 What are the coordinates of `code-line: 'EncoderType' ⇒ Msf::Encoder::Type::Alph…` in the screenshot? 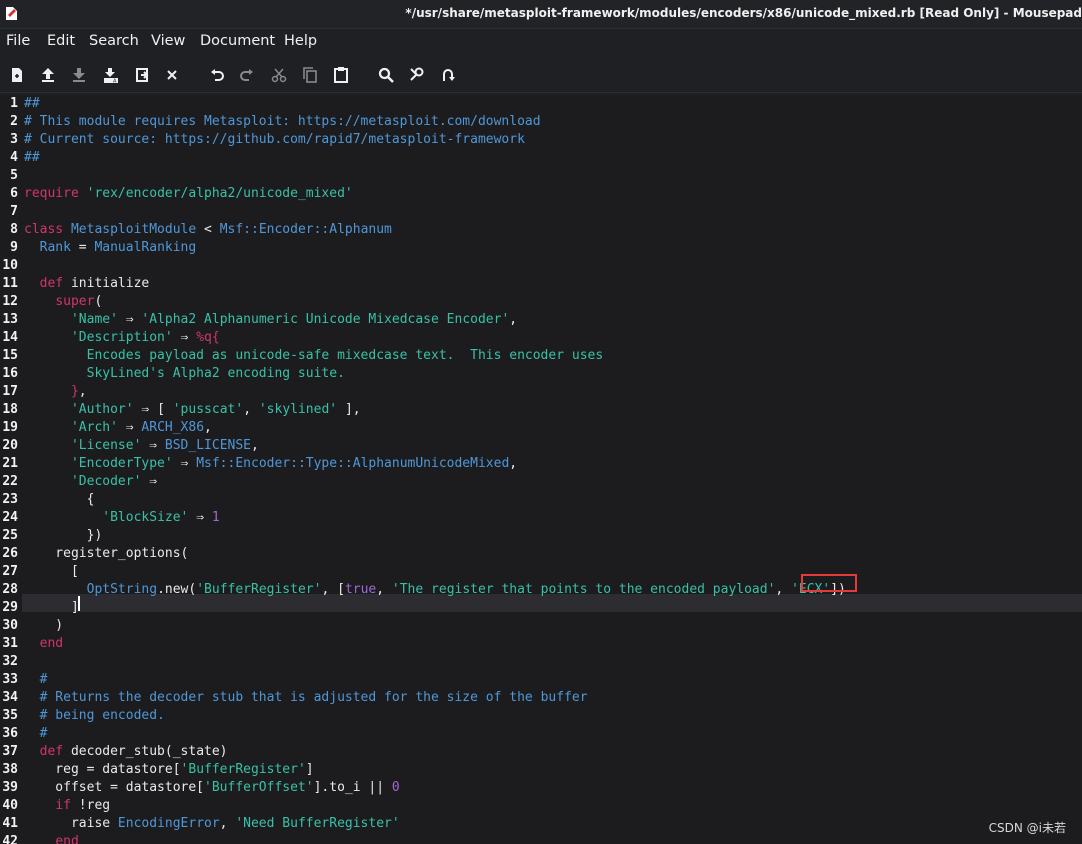 It's located at (270, 464).